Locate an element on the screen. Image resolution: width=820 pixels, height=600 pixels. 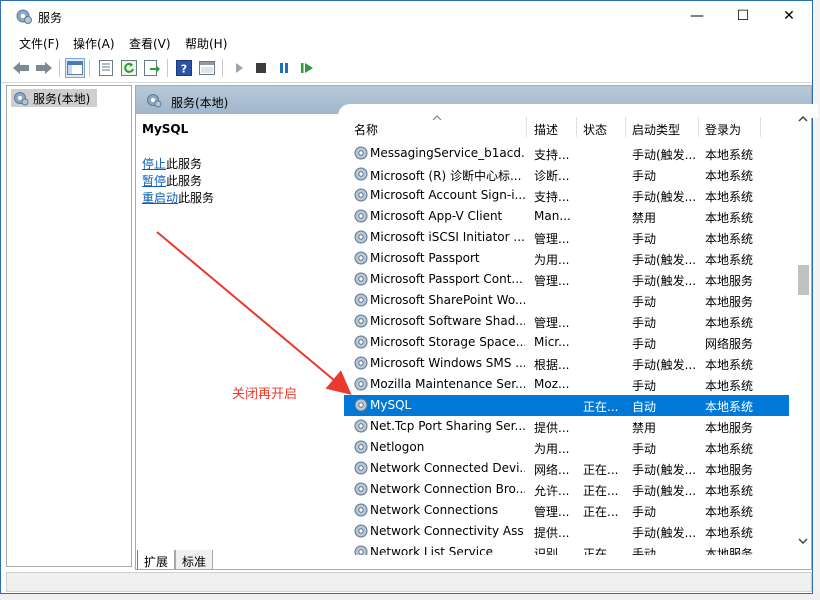
forward-arrow-icon is located at coordinates (44, 68).